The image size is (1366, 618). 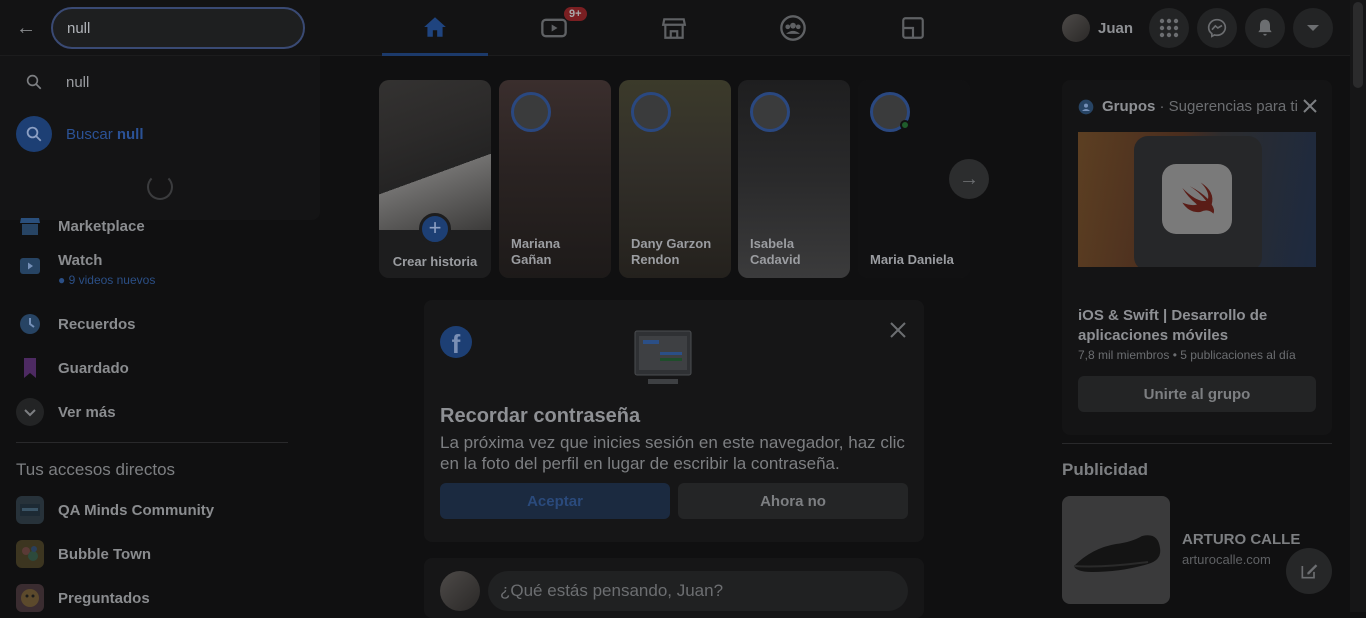 What do you see at coordinates (30, 226) in the screenshot?
I see `marketplace-shop-icon` at bounding box center [30, 226].